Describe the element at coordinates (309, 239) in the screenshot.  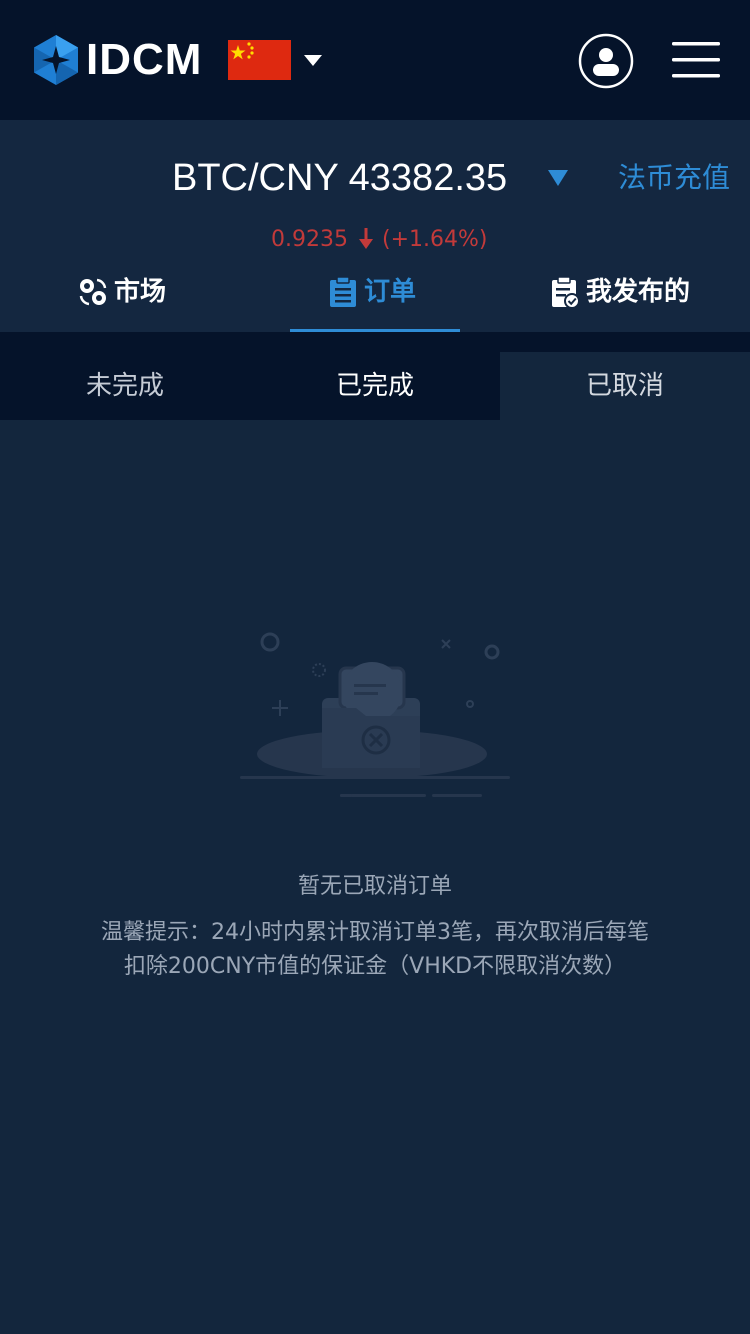
I see `change-value: 0.9235` at that location.